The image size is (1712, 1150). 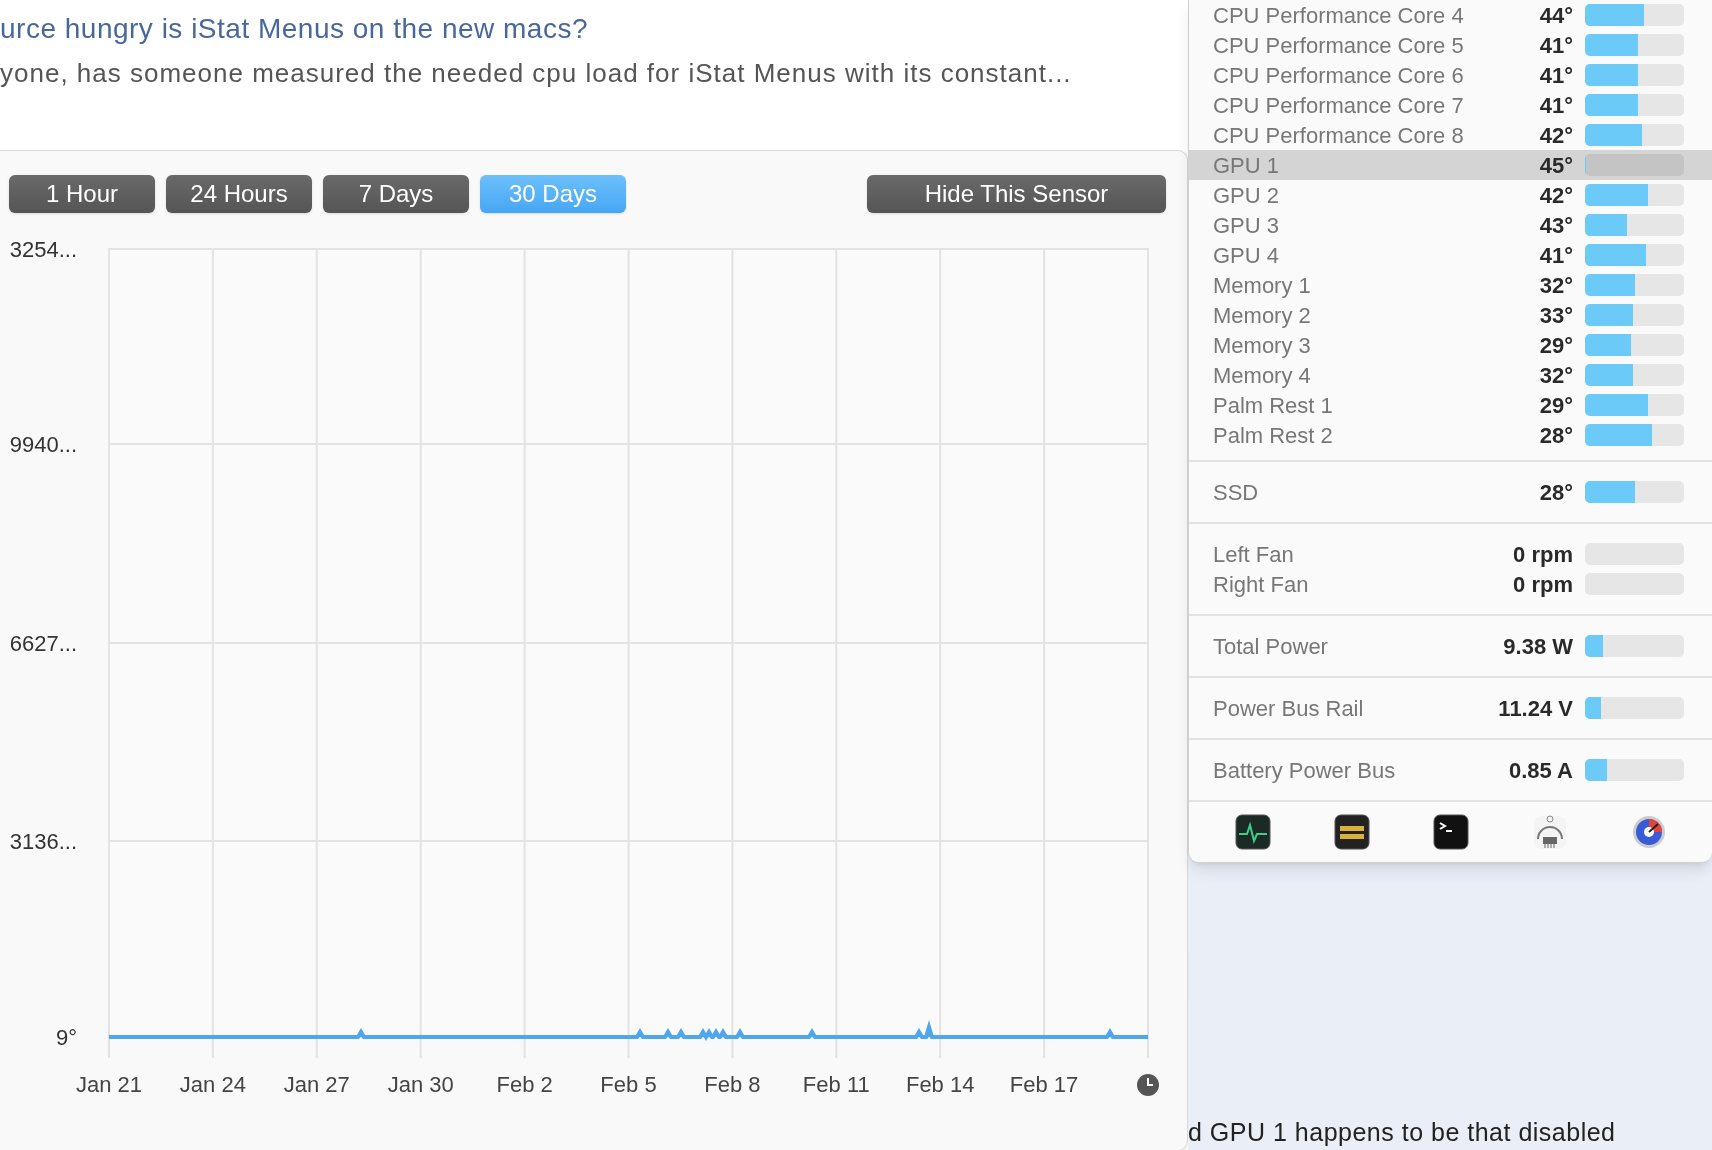 I want to click on y-axis-label: 9°, so click(x=66, y=1037).